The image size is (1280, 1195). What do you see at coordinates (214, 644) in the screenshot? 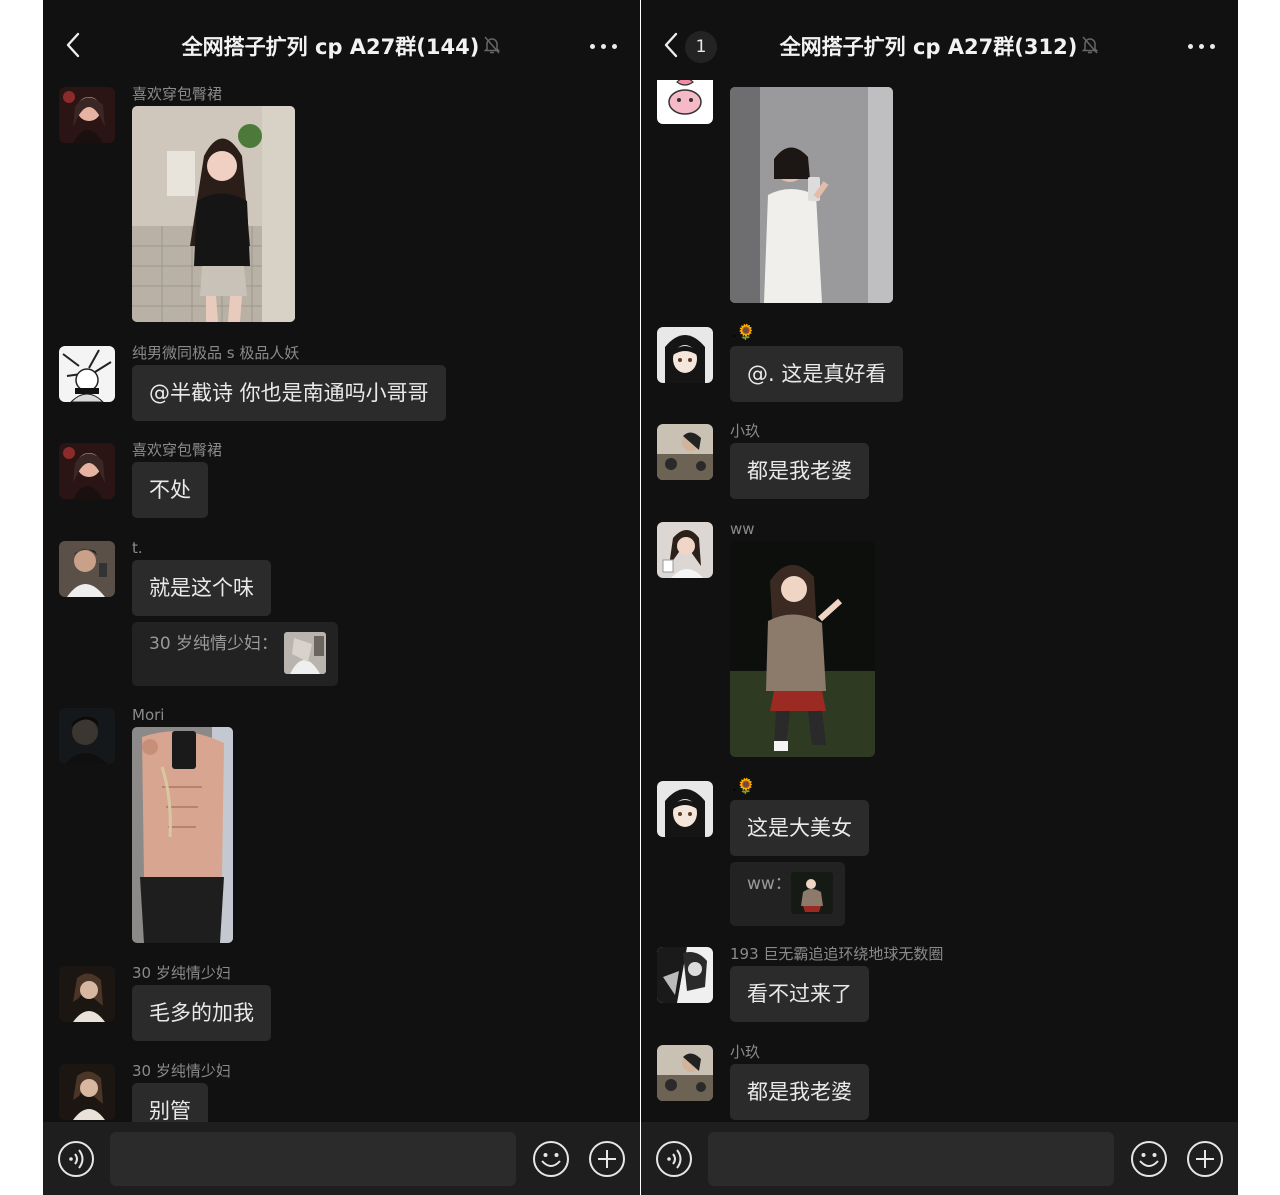
I see `quoted-text: 30 岁纯情少妇：` at bounding box center [214, 644].